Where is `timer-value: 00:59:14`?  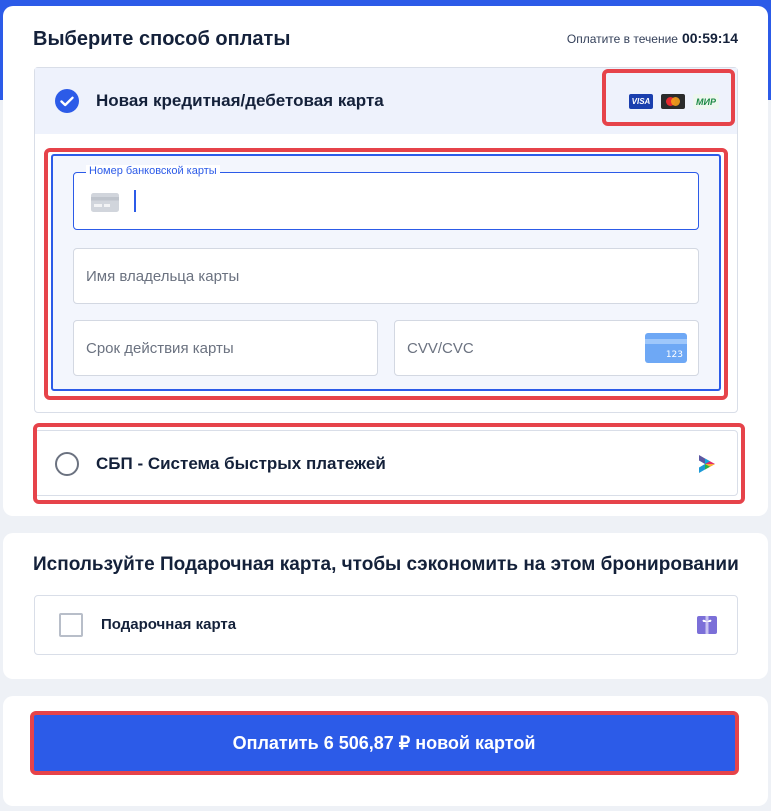 timer-value: 00:59:14 is located at coordinates (709, 38).